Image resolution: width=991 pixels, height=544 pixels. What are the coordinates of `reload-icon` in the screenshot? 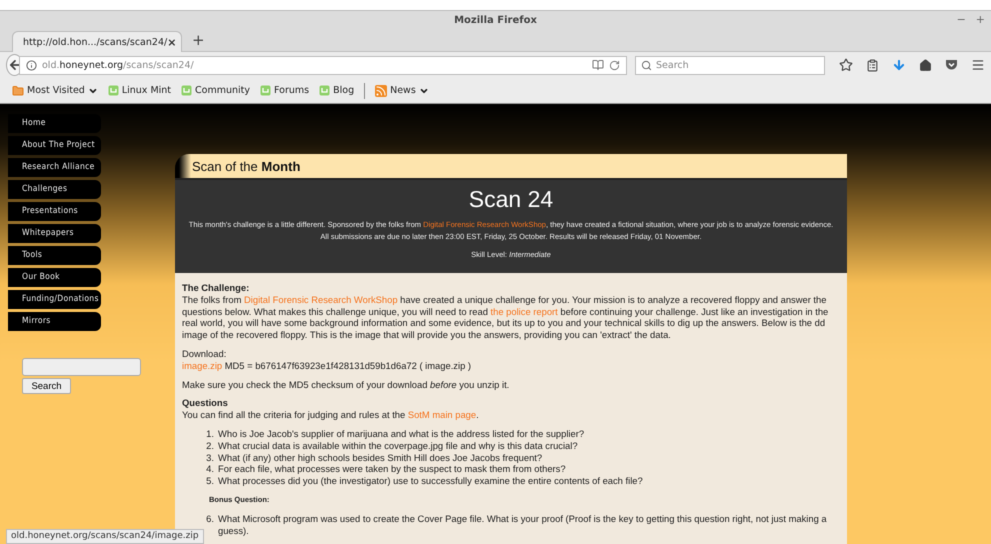 It's located at (614, 65).